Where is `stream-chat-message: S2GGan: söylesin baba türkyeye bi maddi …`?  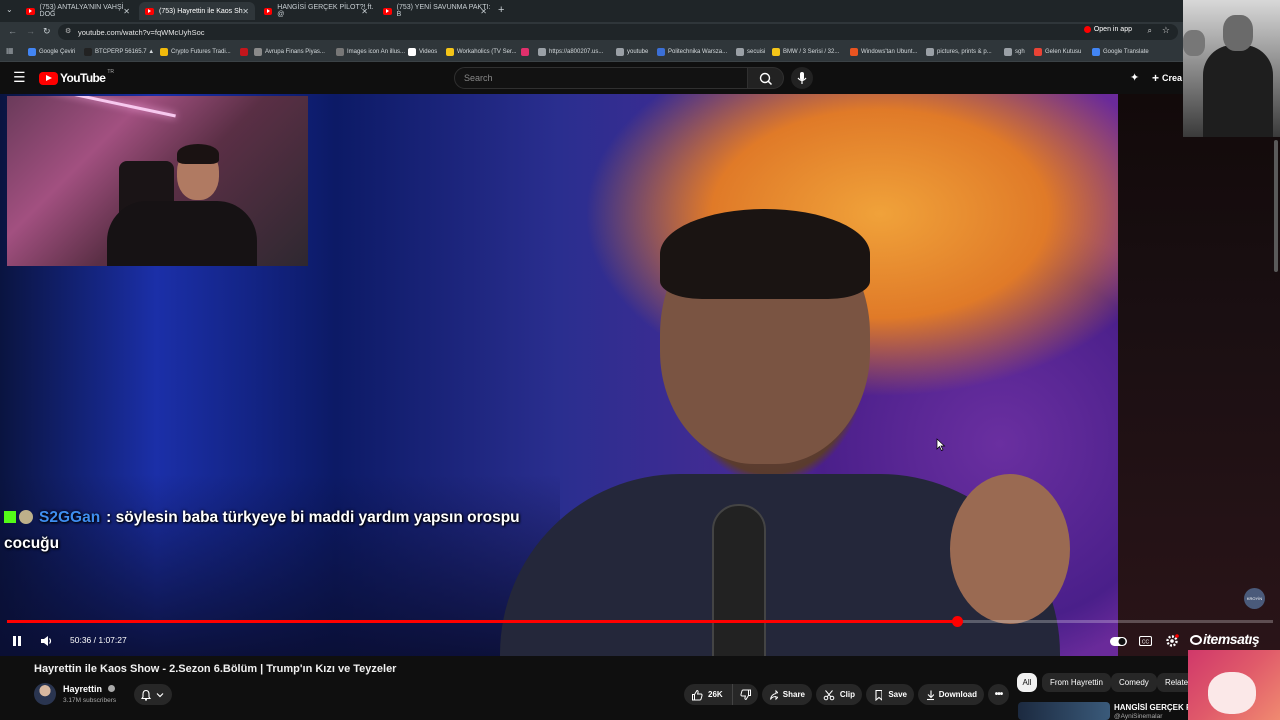
stream-chat-message: S2GGan: söylesin baba türkyeye bi maddi … is located at coordinates (274, 531).